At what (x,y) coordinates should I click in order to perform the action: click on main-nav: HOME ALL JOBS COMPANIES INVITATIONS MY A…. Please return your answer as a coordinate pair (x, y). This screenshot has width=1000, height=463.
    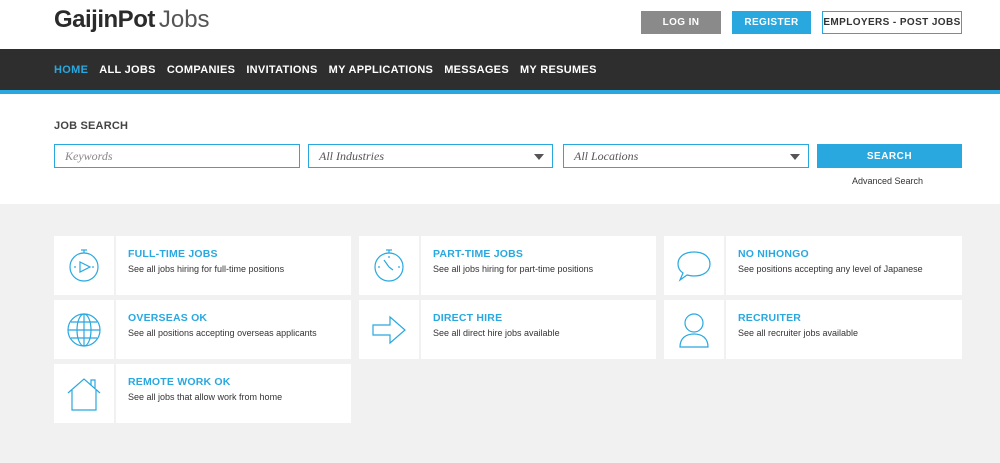
    Looking at the image, I should click on (500, 69).